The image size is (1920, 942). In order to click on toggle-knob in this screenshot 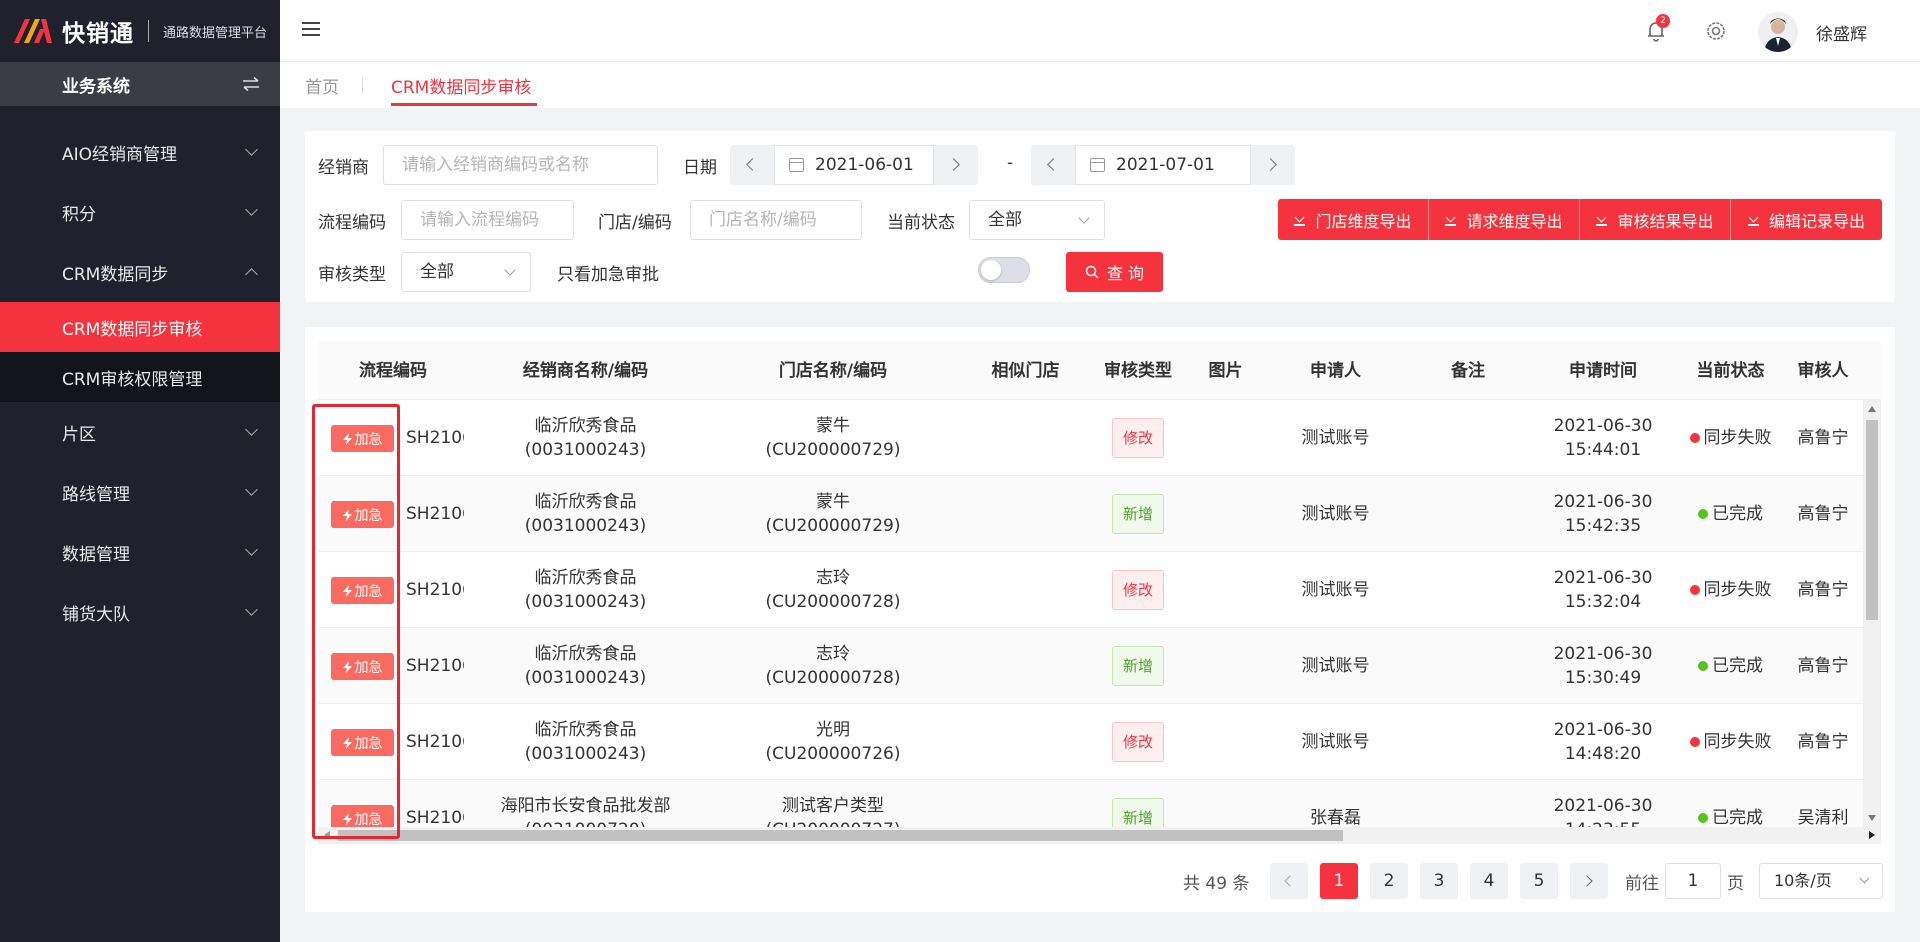, I will do `click(991, 270)`.